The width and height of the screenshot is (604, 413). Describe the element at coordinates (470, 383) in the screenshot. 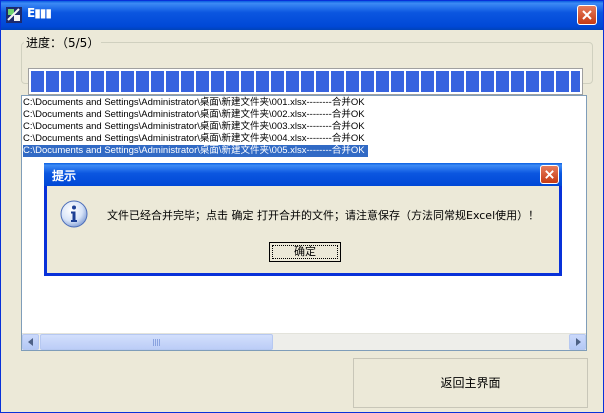

I see `return-main-button: 返回主界面` at that location.